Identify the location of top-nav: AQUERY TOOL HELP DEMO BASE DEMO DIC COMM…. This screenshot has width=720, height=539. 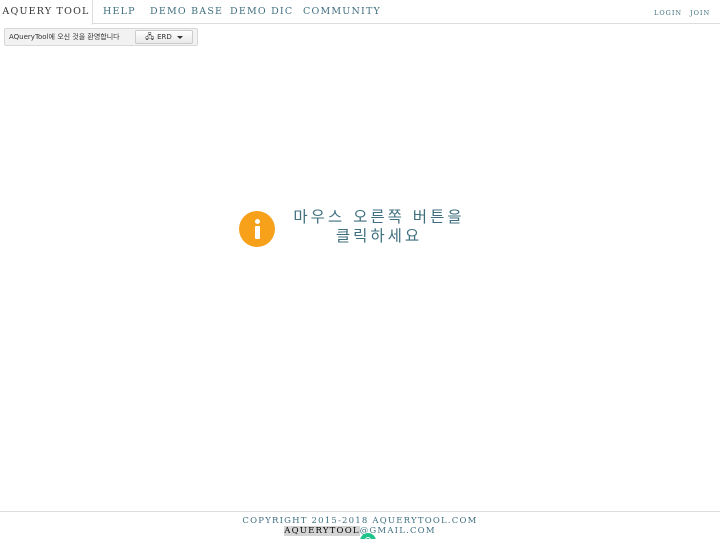
(360, 12).